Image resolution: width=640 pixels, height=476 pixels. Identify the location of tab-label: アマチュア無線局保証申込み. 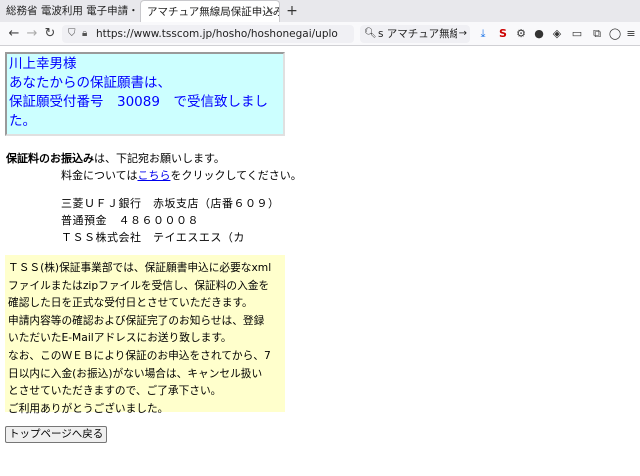
(213, 12).